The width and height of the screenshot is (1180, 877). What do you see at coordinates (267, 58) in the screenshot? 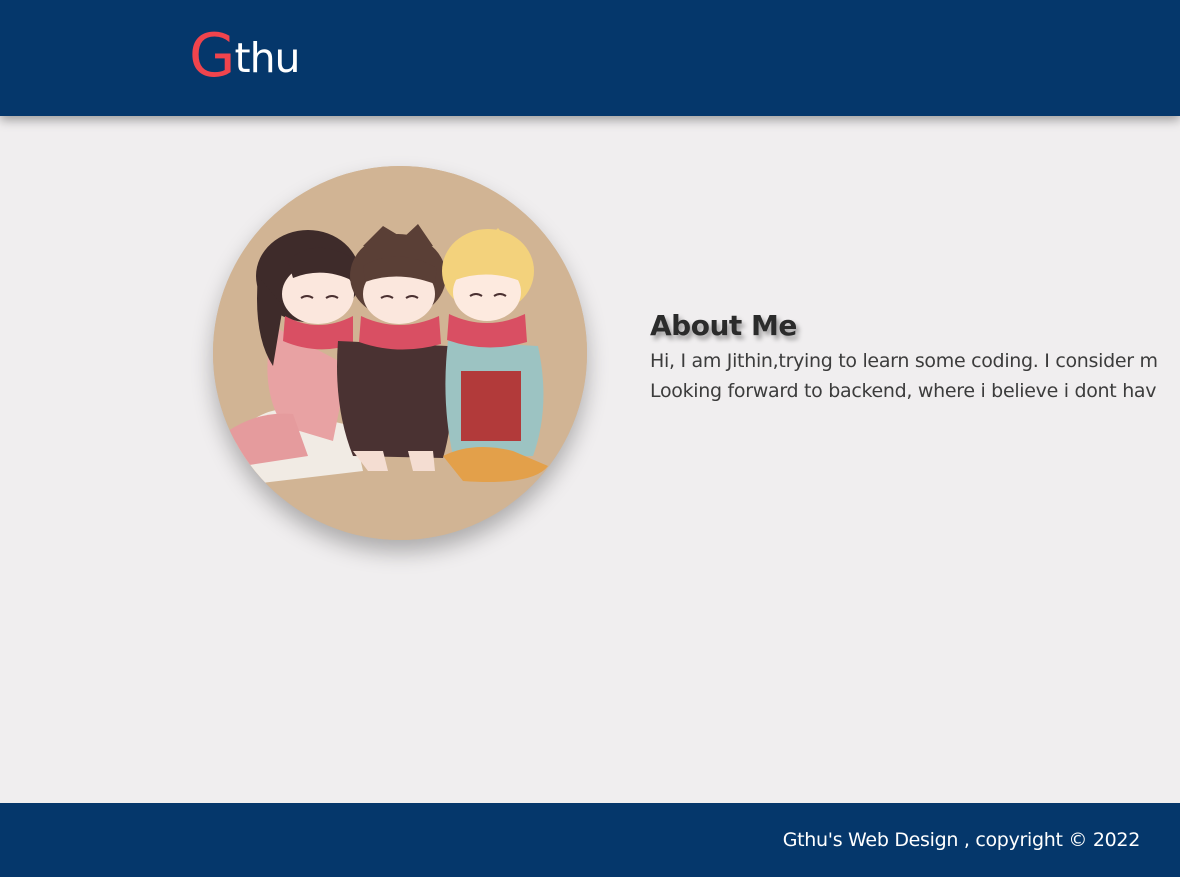
I see `logo-text: thu` at bounding box center [267, 58].